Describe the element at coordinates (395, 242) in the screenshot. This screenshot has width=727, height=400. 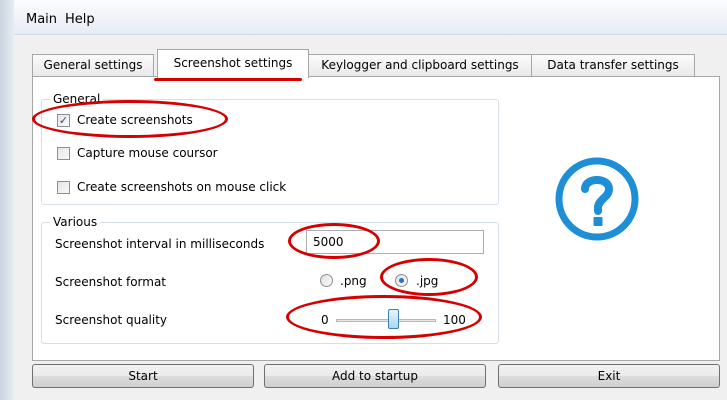
I see `interval-input: 5000` at that location.